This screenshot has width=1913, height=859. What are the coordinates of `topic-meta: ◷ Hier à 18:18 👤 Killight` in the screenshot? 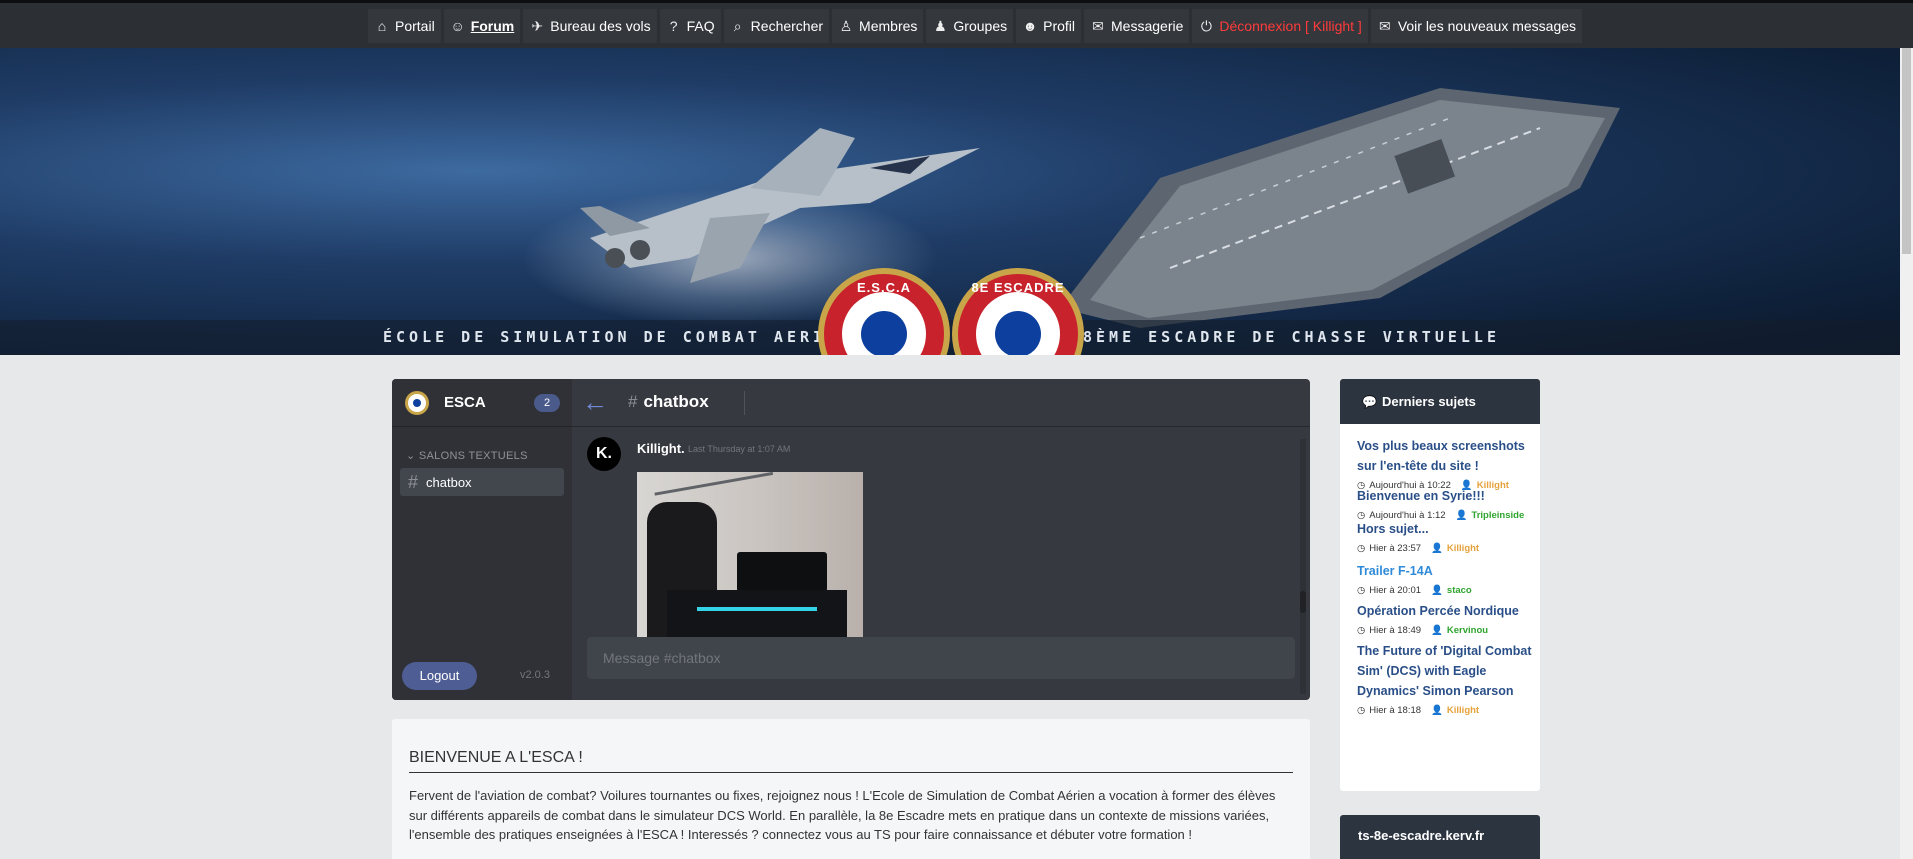 It's located at (1444, 711).